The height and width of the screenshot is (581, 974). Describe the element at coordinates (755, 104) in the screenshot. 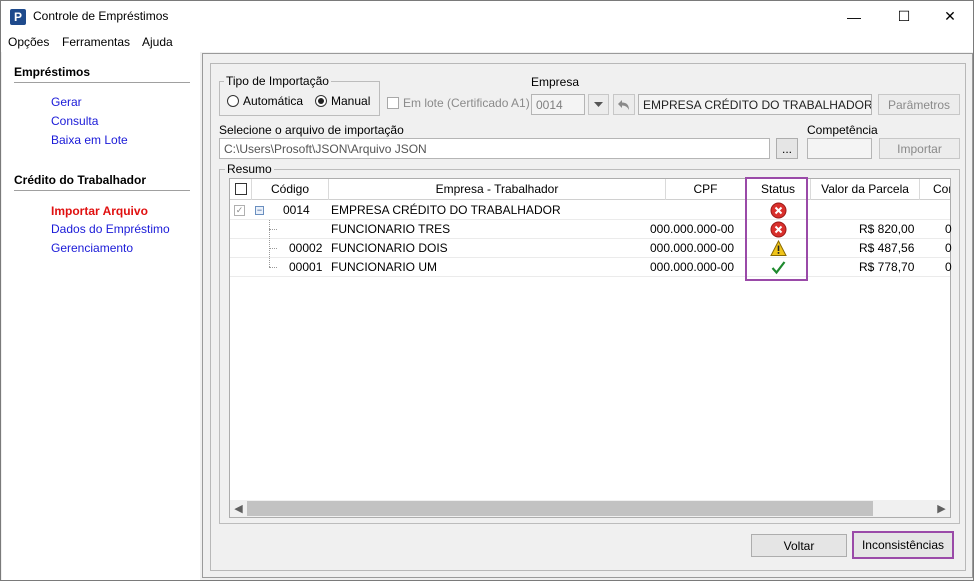

I see `empresa-name-field: EMPRESA CRÉDITO DO TRABALHADOR` at that location.